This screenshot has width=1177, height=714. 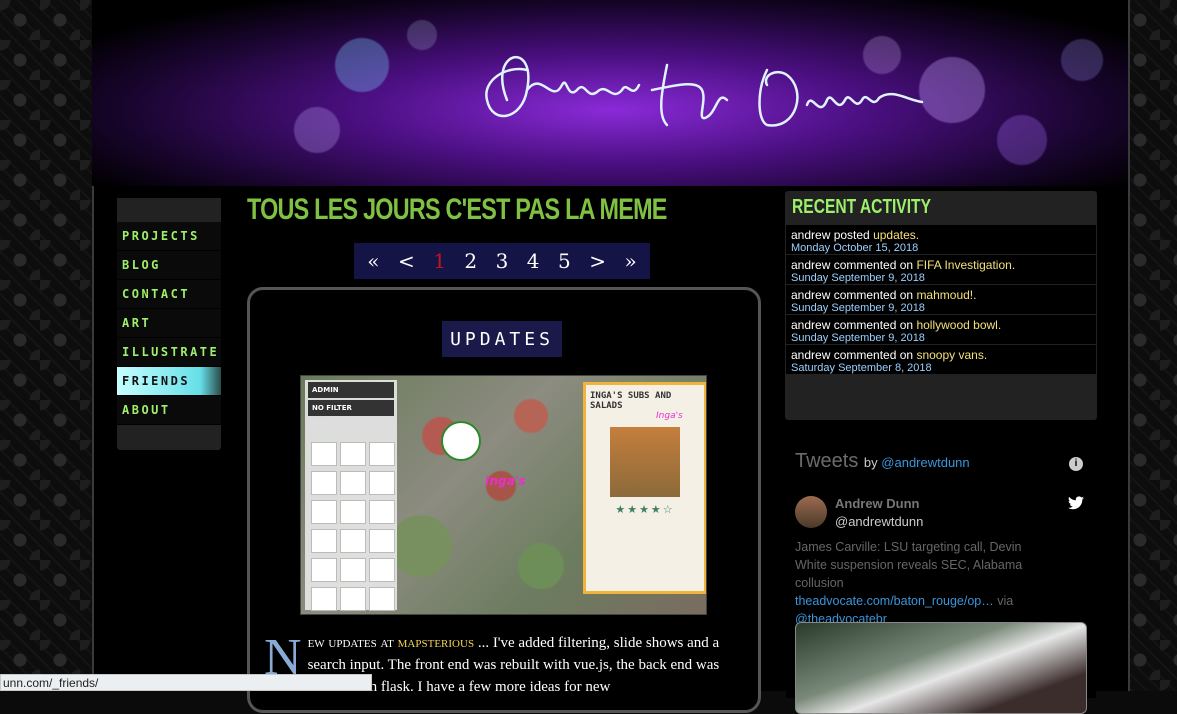 I want to click on mapsterious-link: mapsterious, so click(x=436, y=643).